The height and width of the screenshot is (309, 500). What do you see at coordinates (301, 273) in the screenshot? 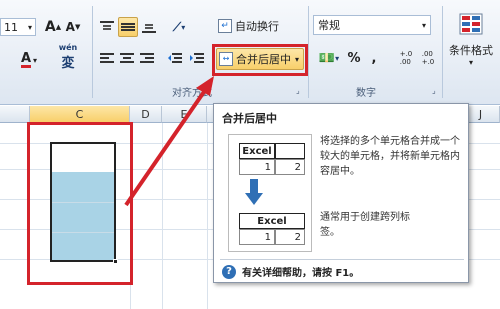
I see `help-text: 有关详细帮助，请按 F1。` at bounding box center [301, 273].